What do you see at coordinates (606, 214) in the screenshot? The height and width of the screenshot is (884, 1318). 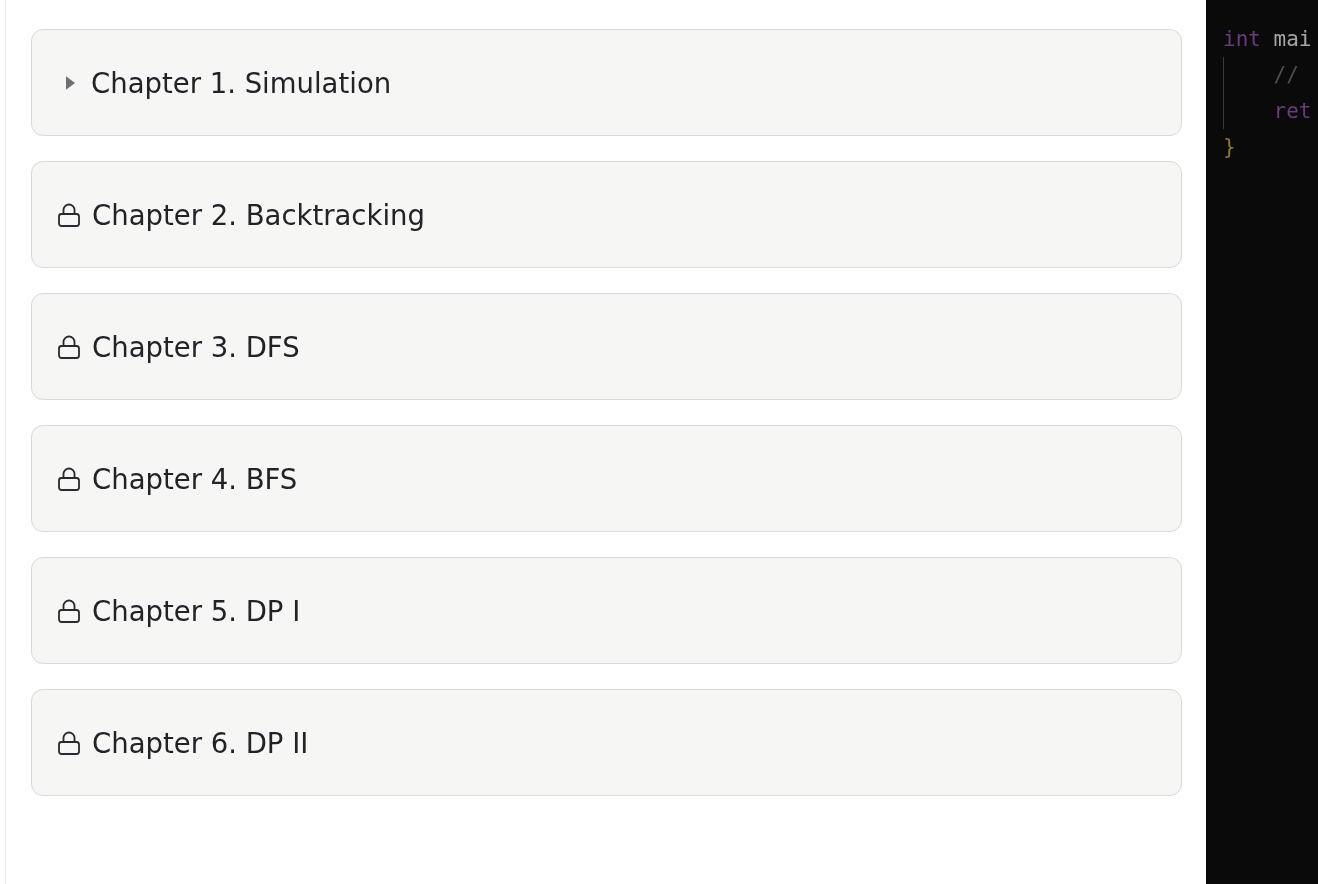 I see `chapter-header: Chapter 2. Backtracking` at bounding box center [606, 214].